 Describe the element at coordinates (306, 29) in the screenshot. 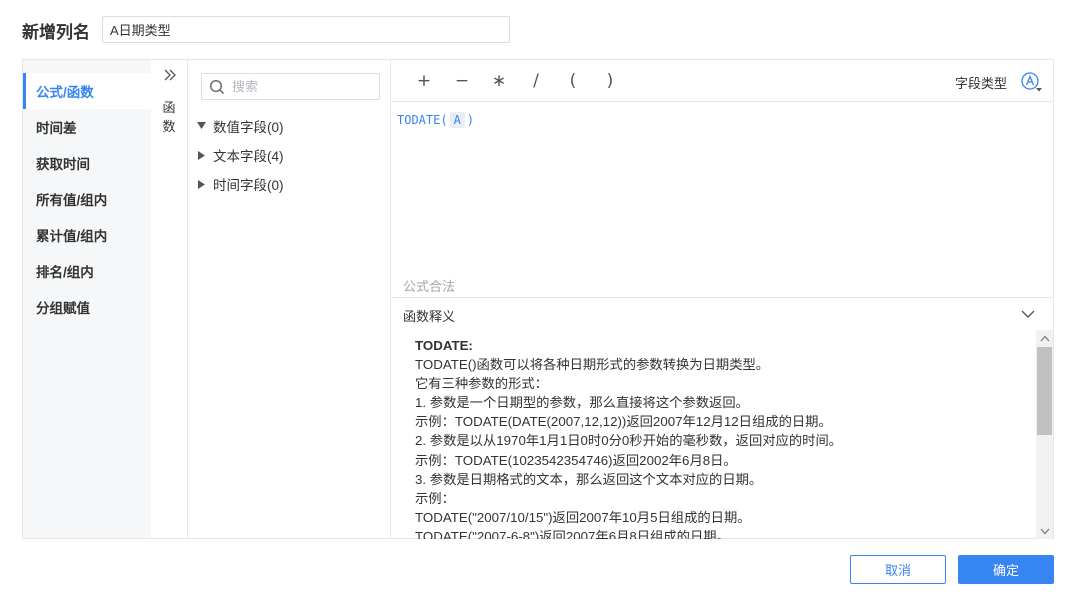

I see `column-name-input` at that location.